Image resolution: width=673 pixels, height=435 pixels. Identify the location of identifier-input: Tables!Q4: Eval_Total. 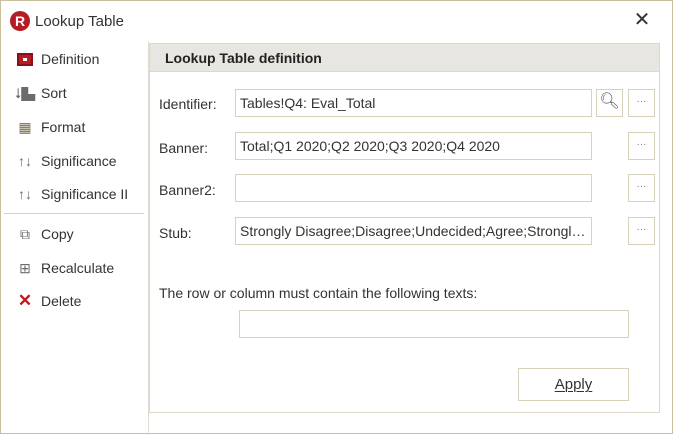
(413, 103).